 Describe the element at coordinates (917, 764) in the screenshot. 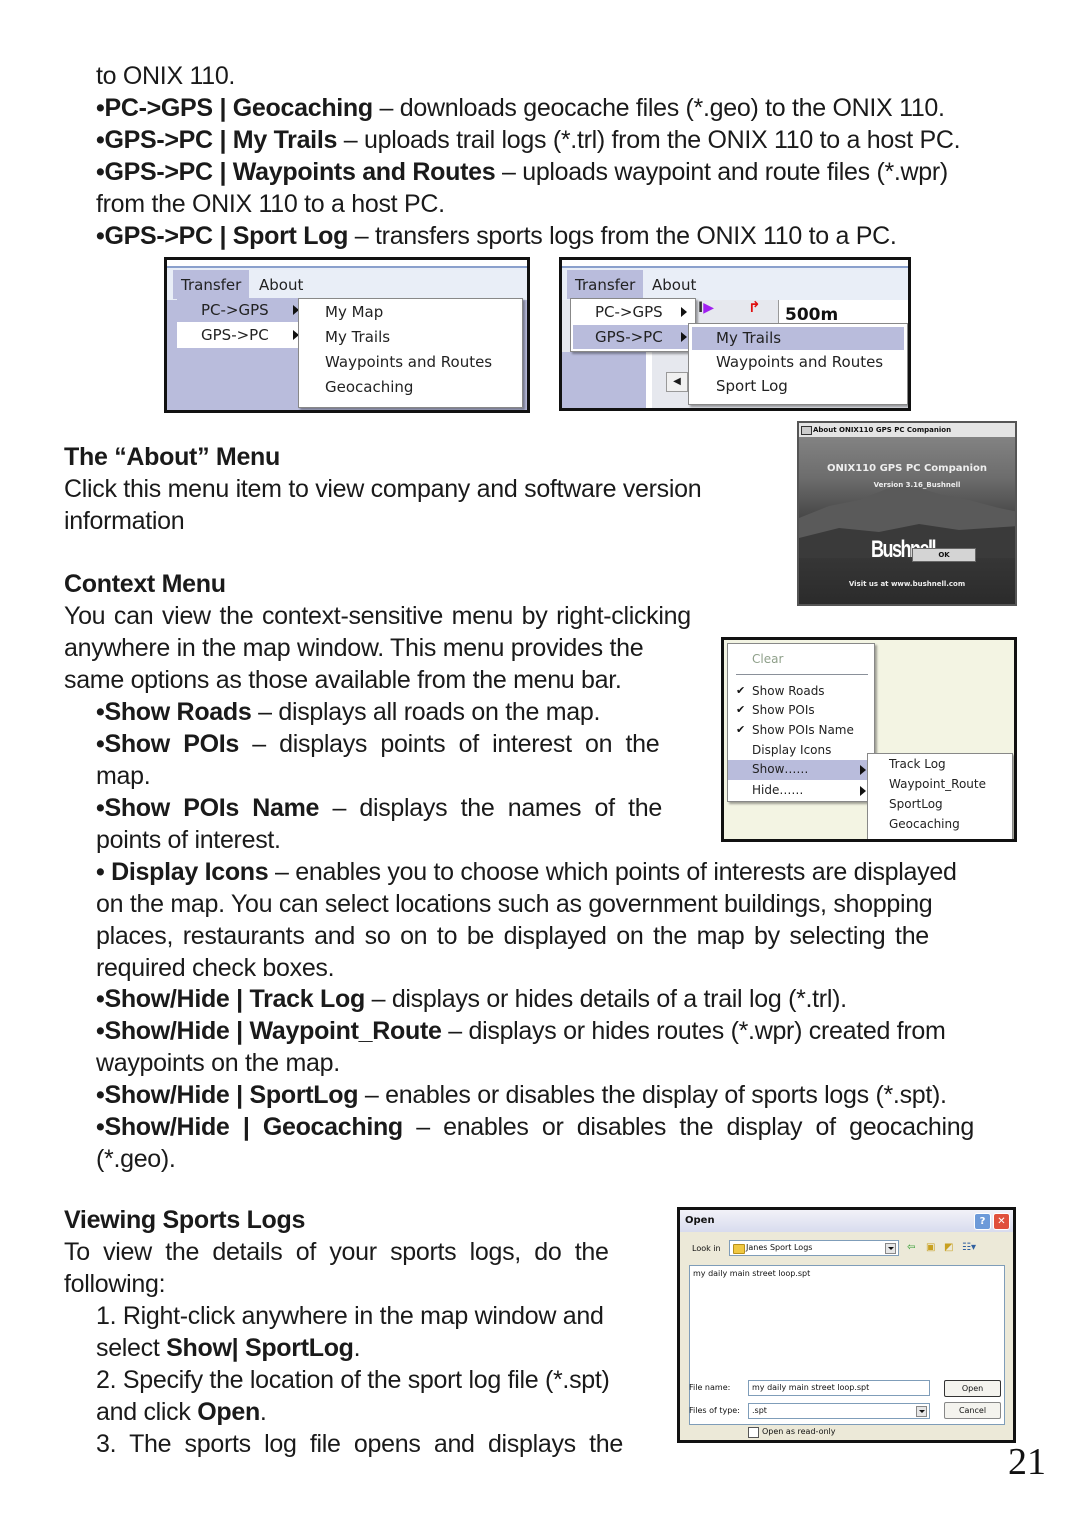

I see `submenu-item-track-log: Track Log` at that location.